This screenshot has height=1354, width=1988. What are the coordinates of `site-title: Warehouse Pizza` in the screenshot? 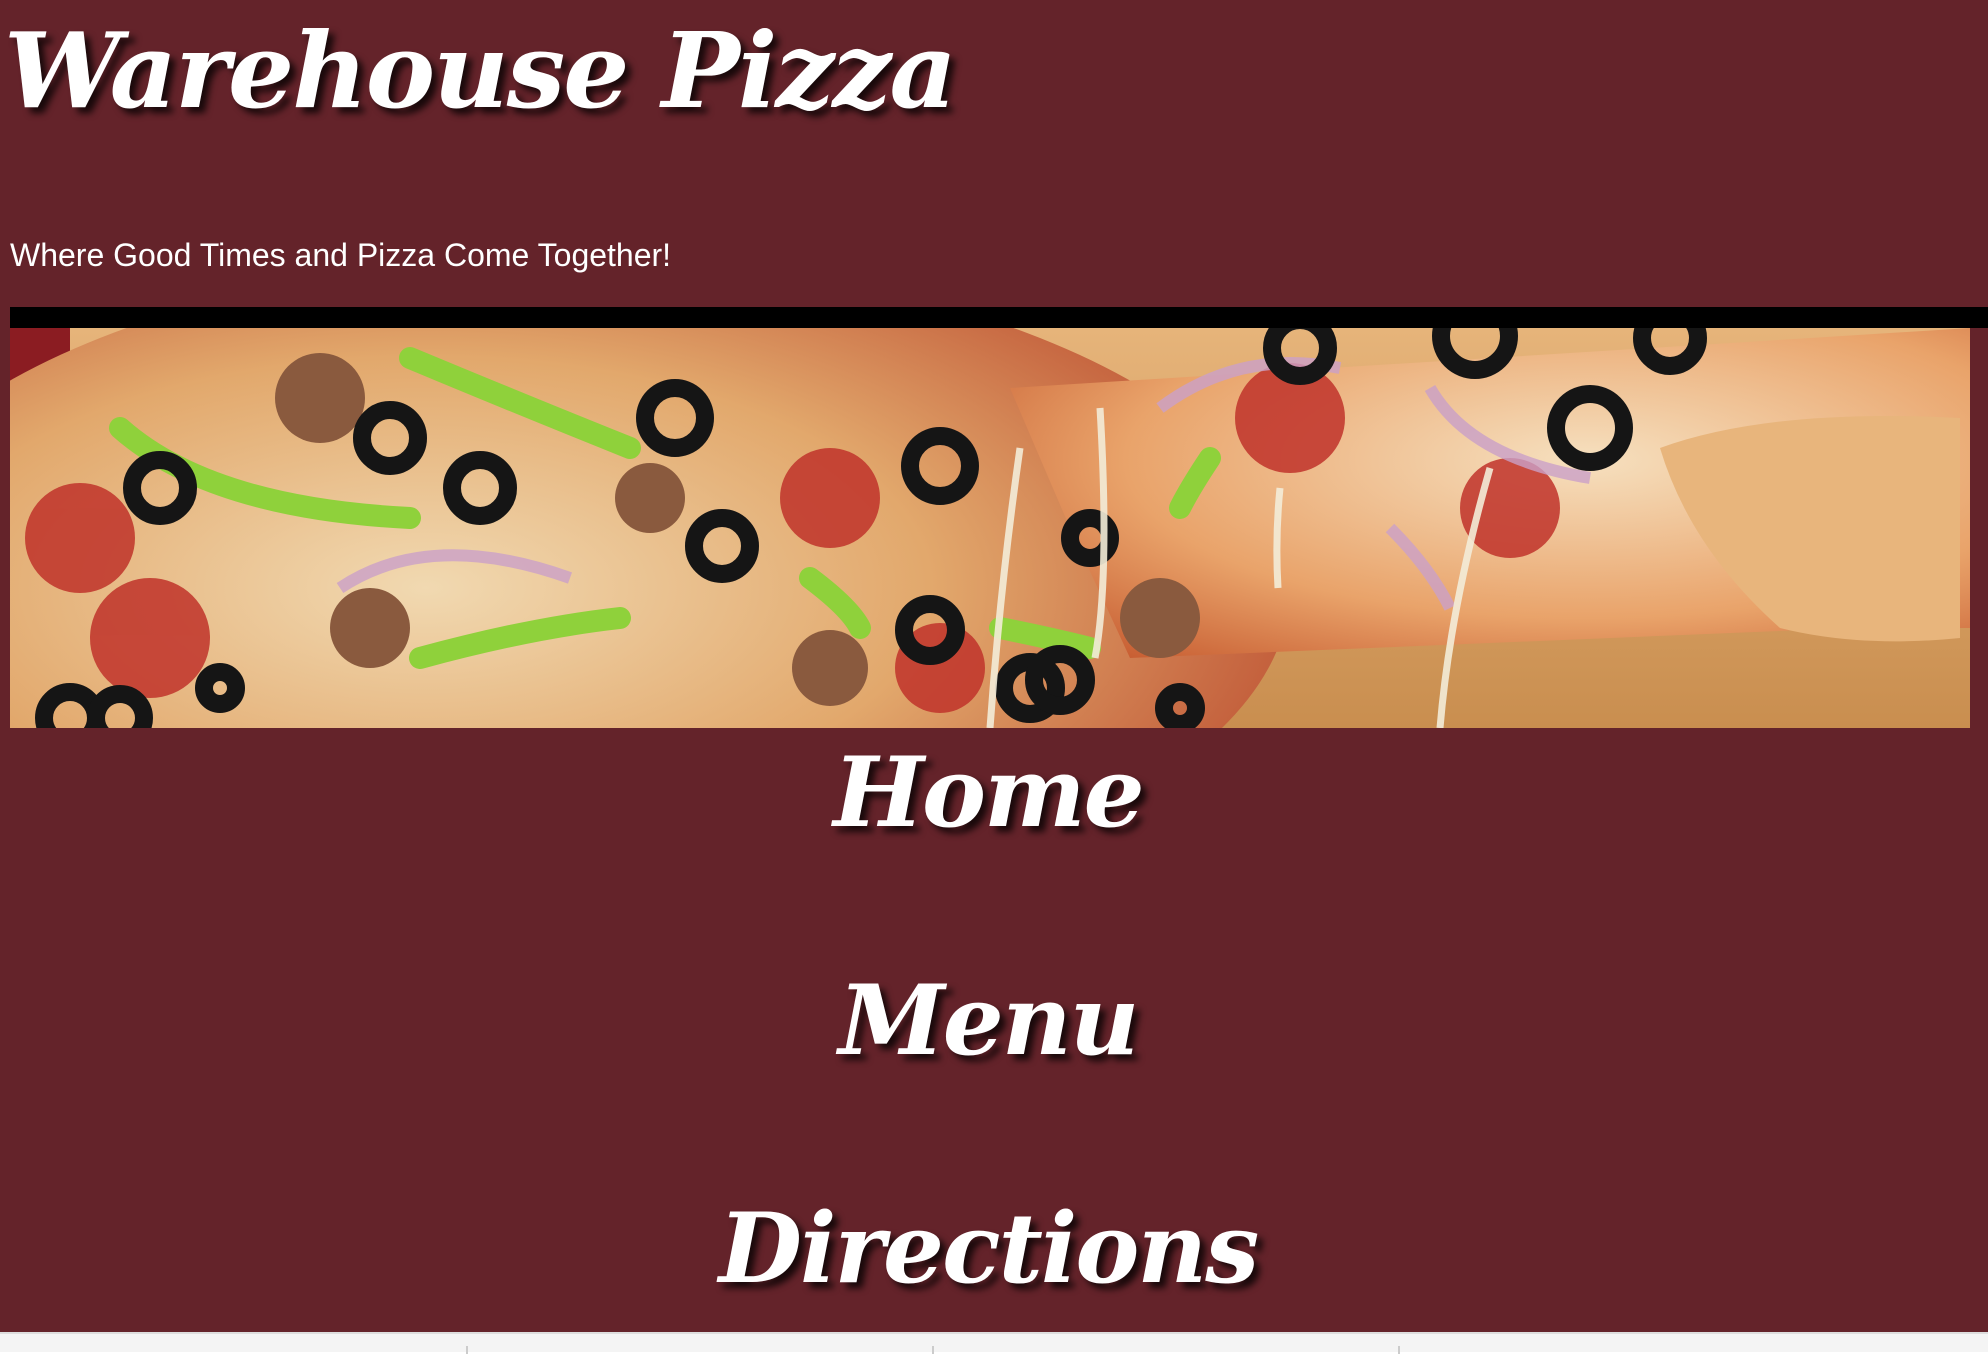 It's located at (480, 70).